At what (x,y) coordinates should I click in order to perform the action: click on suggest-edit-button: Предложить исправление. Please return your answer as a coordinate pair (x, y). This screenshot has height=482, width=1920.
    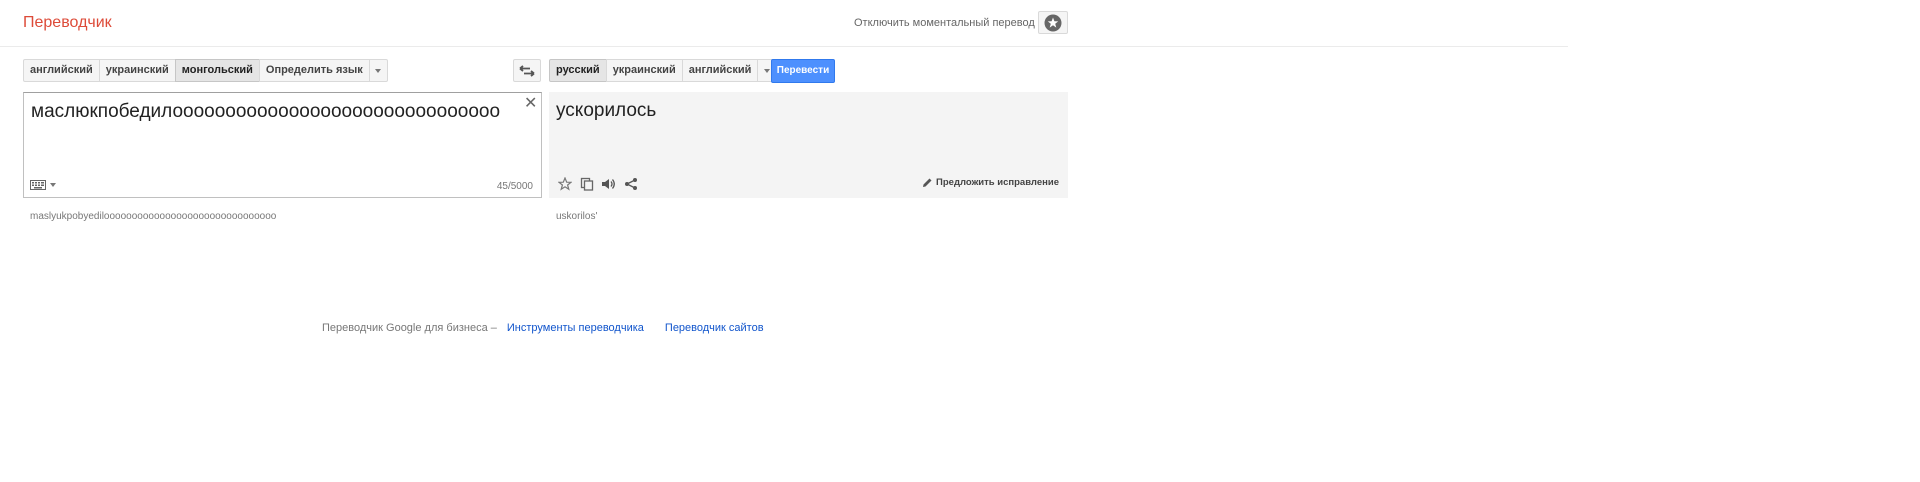
    Looking at the image, I should click on (990, 182).